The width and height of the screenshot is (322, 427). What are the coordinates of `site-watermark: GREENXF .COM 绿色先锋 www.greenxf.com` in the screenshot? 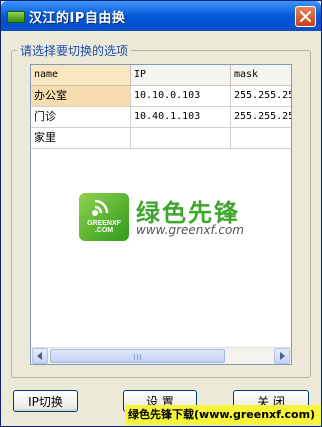 It's located at (174, 218).